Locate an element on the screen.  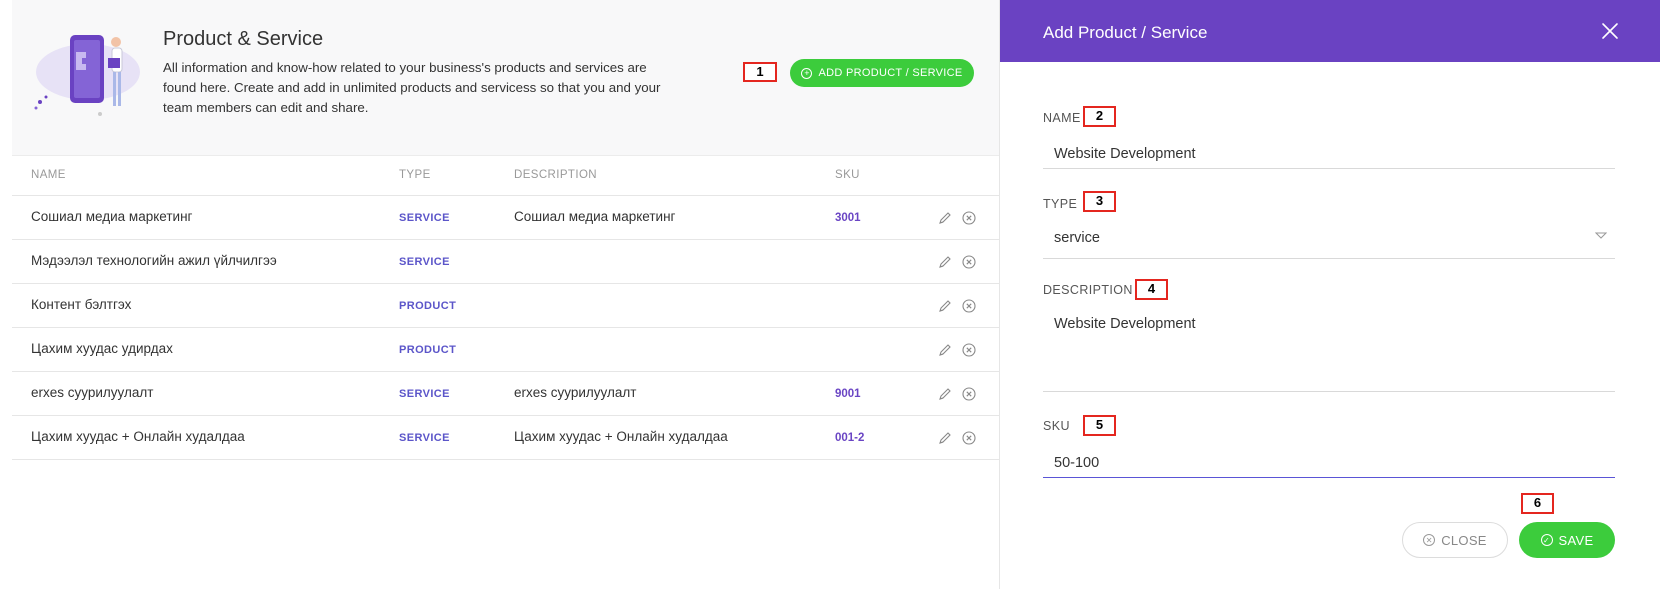
close-button-label: CLOSE is located at coordinates (1464, 540).